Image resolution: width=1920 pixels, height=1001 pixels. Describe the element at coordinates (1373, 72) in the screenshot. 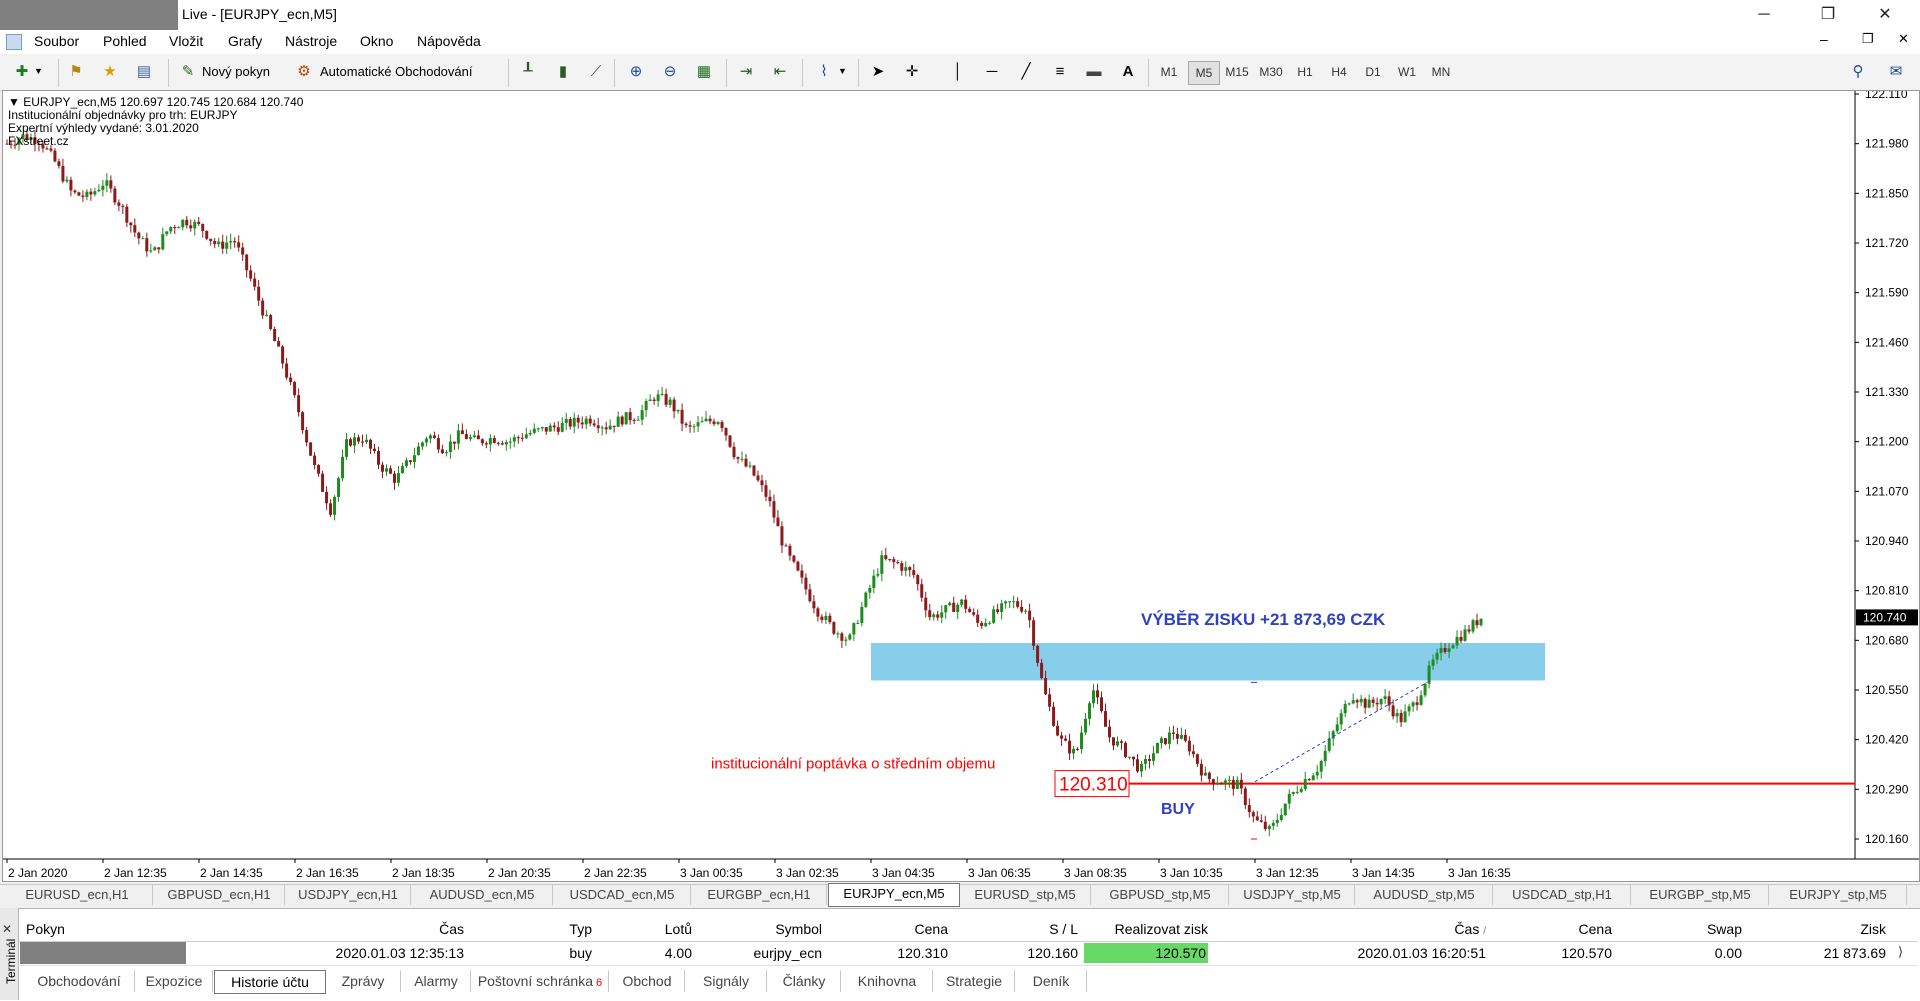

I see `timeframe-d1: D1` at that location.